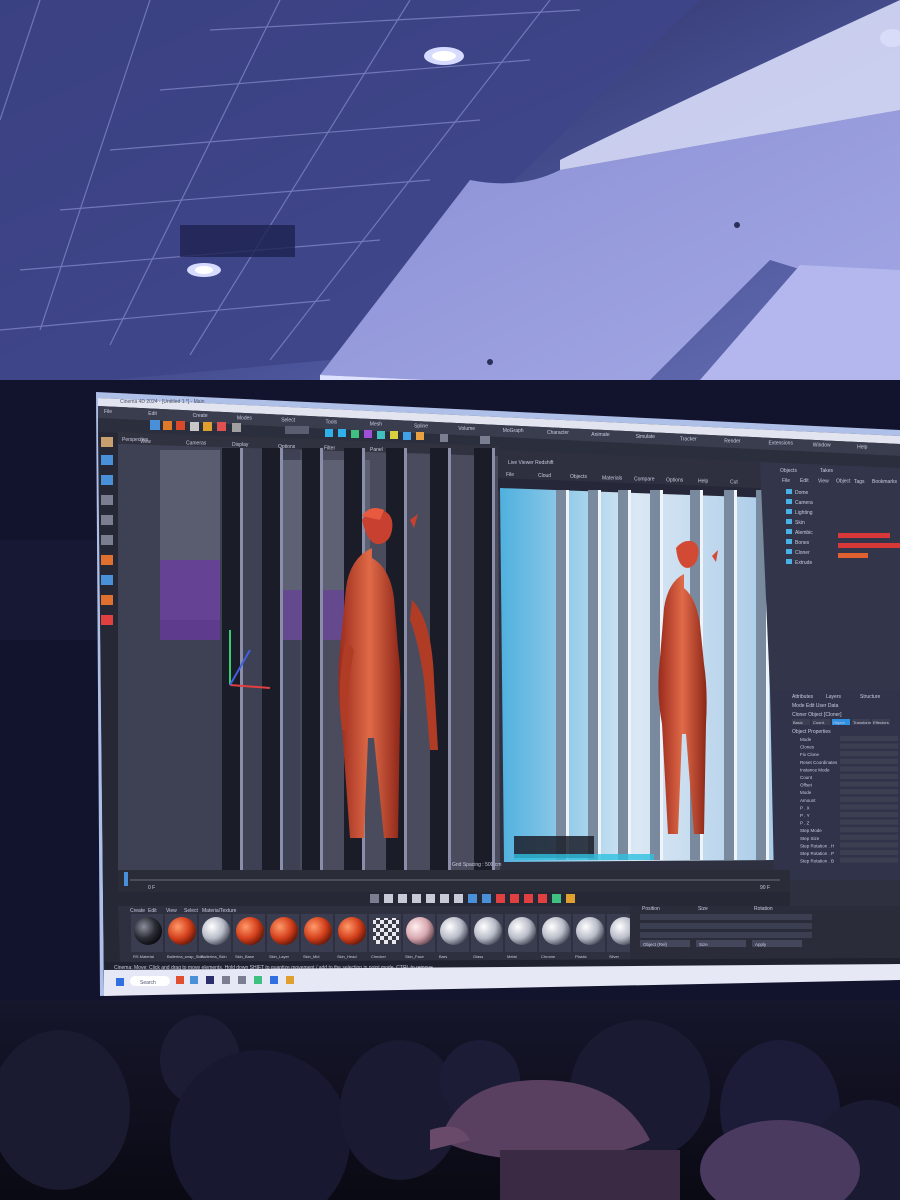  Describe the element at coordinates (196, 444) in the screenshot. I see `viewport-menu-item: Cameras` at that location.